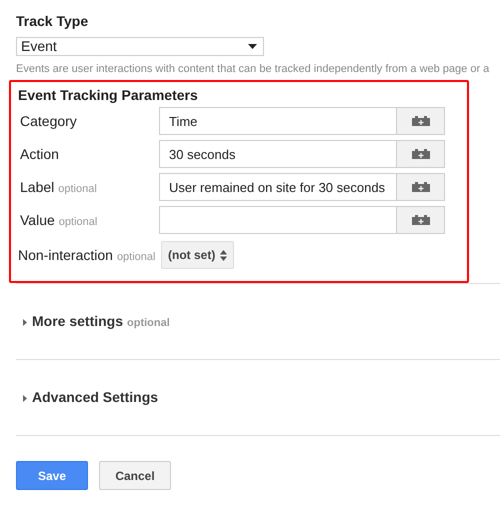  I want to click on text-input-field: 30 seconds, so click(278, 154).